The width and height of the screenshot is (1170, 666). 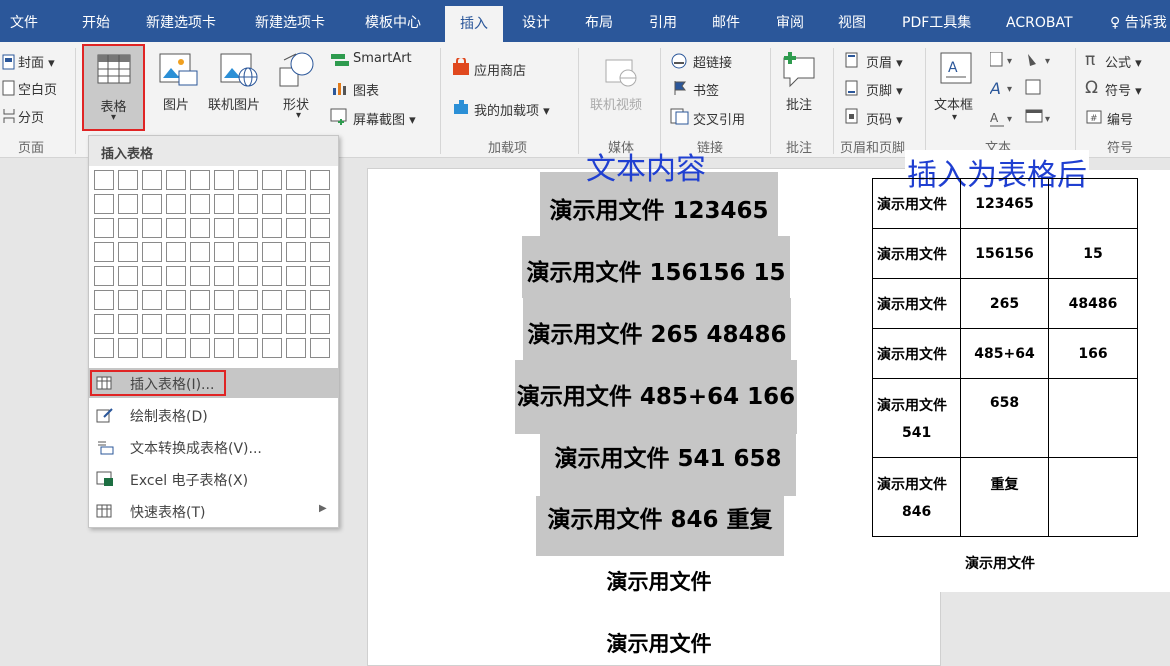 I want to click on tab-references: 引用, so click(x=663, y=21).